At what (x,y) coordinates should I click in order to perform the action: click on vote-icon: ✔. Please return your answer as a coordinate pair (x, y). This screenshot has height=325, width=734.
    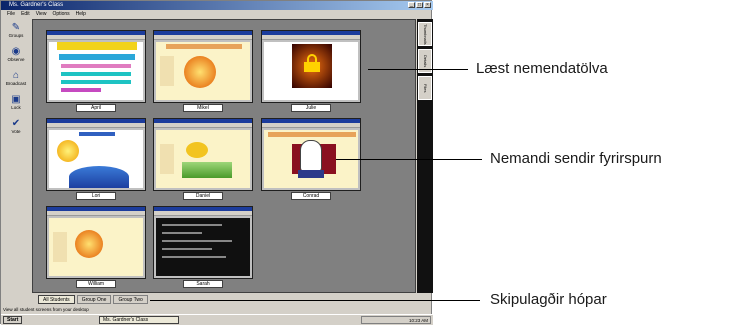
    Looking at the image, I should click on (16, 123).